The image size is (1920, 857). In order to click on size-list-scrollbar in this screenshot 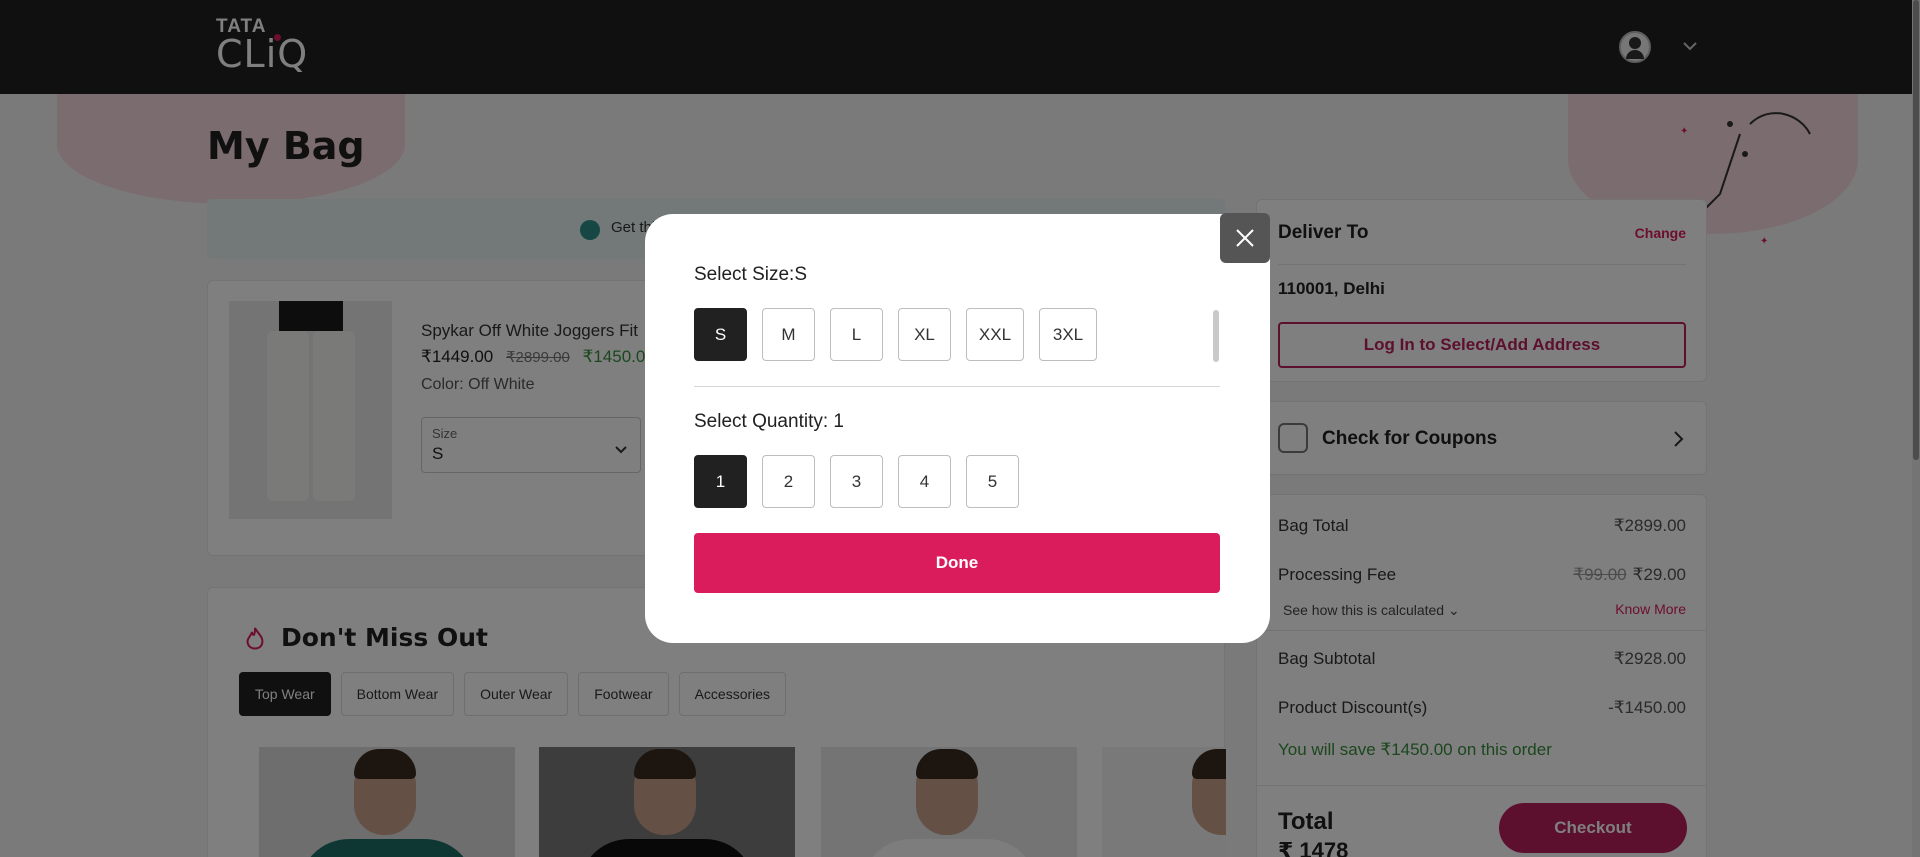, I will do `click(1216, 336)`.